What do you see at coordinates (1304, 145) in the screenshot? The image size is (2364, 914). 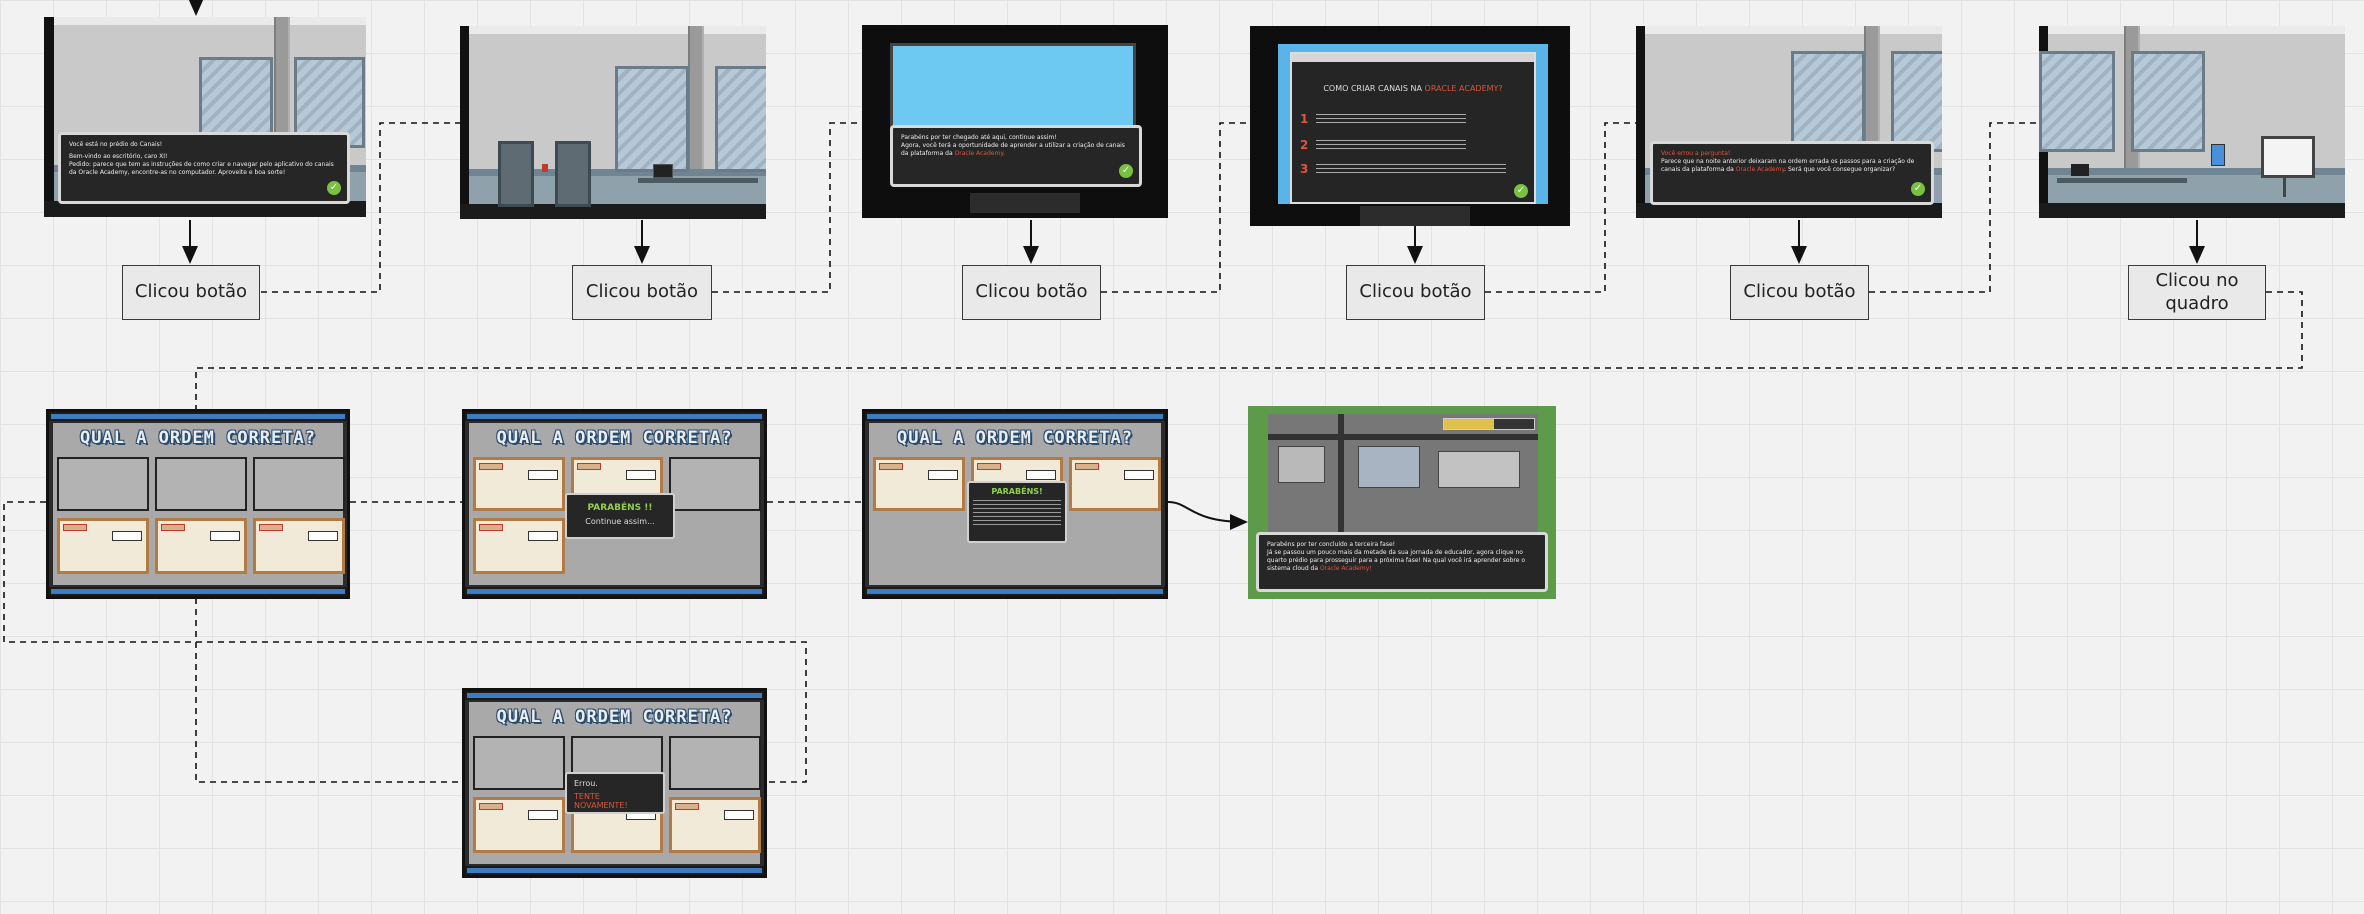 I see `step-2: 2` at bounding box center [1304, 145].